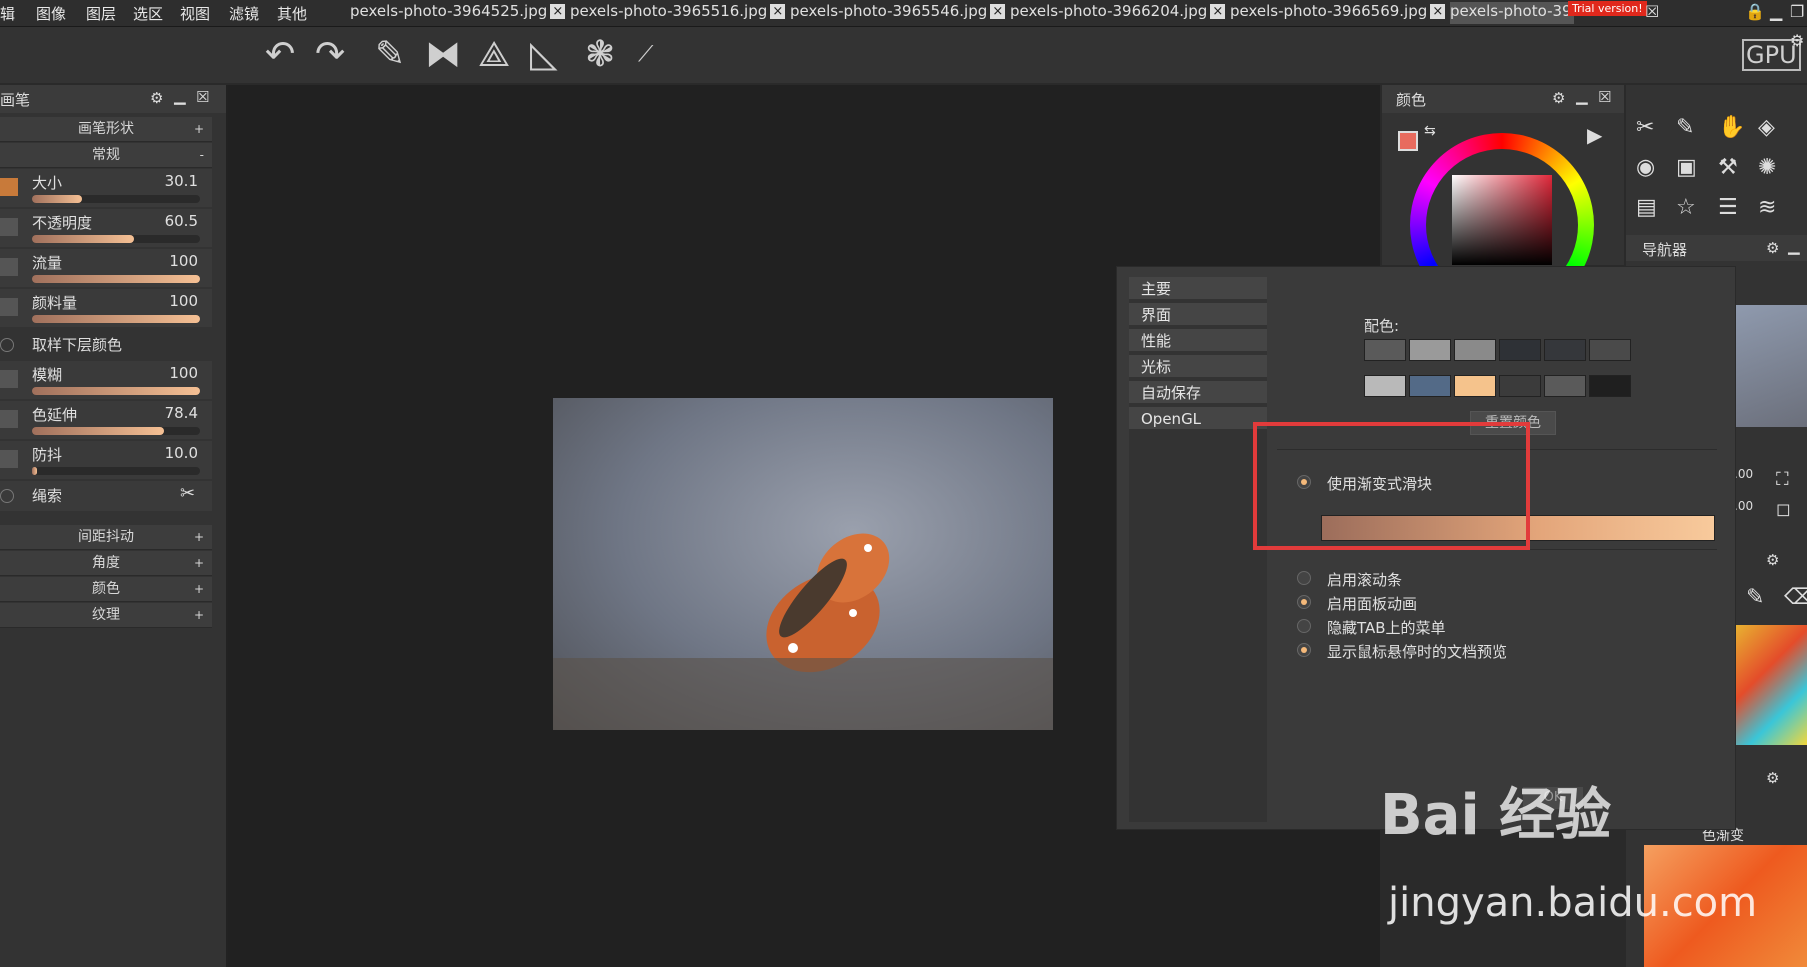 The width and height of the screenshot is (1807, 967). What do you see at coordinates (443, 55) in the screenshot?
I see `symmetry-icon: ⧓` at bounding box center [443, 55].